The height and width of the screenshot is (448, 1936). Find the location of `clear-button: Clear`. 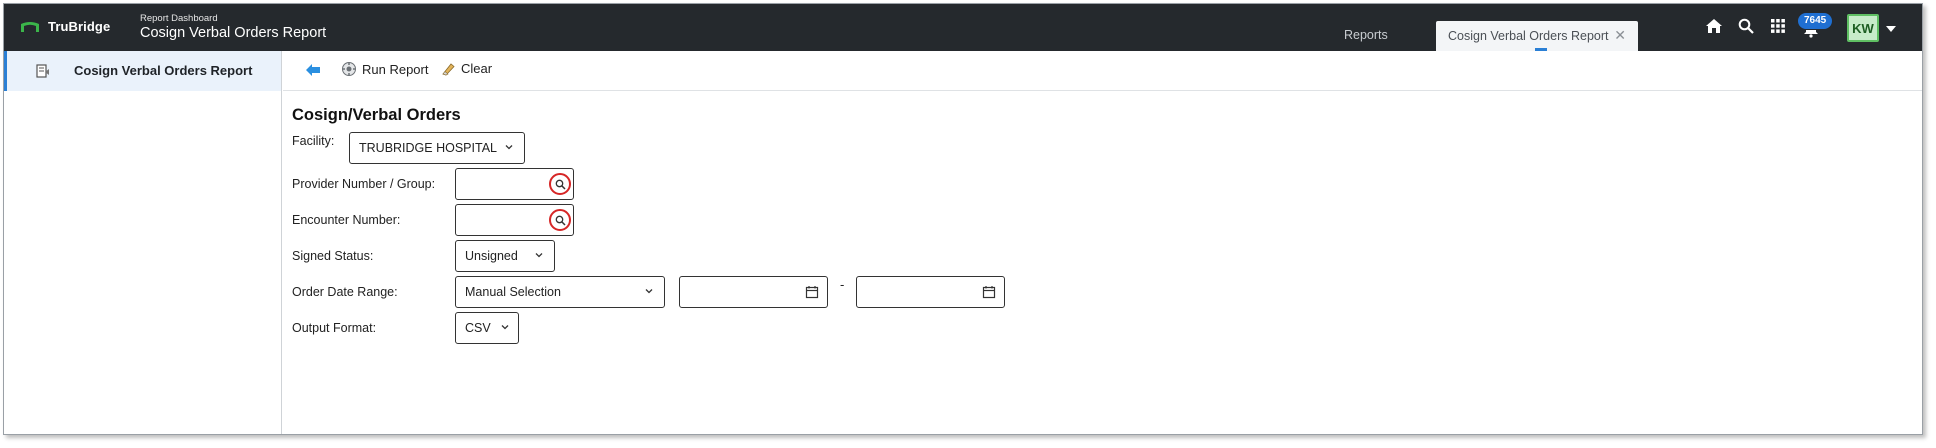

clear-button: Clear is located at coordinates (466, 68).